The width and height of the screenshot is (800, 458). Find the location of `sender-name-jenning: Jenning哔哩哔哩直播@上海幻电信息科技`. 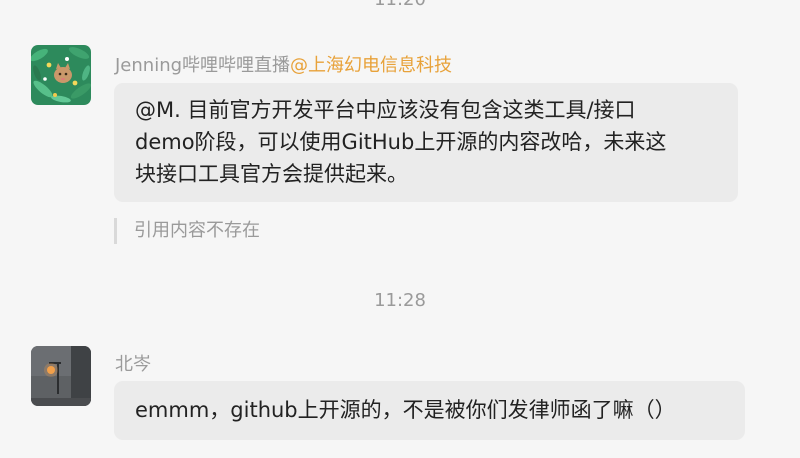

sender-name-jenning: Jenning哔哩哔哩直播@上海幻电信息科技 is located at coordinates (283, 64).